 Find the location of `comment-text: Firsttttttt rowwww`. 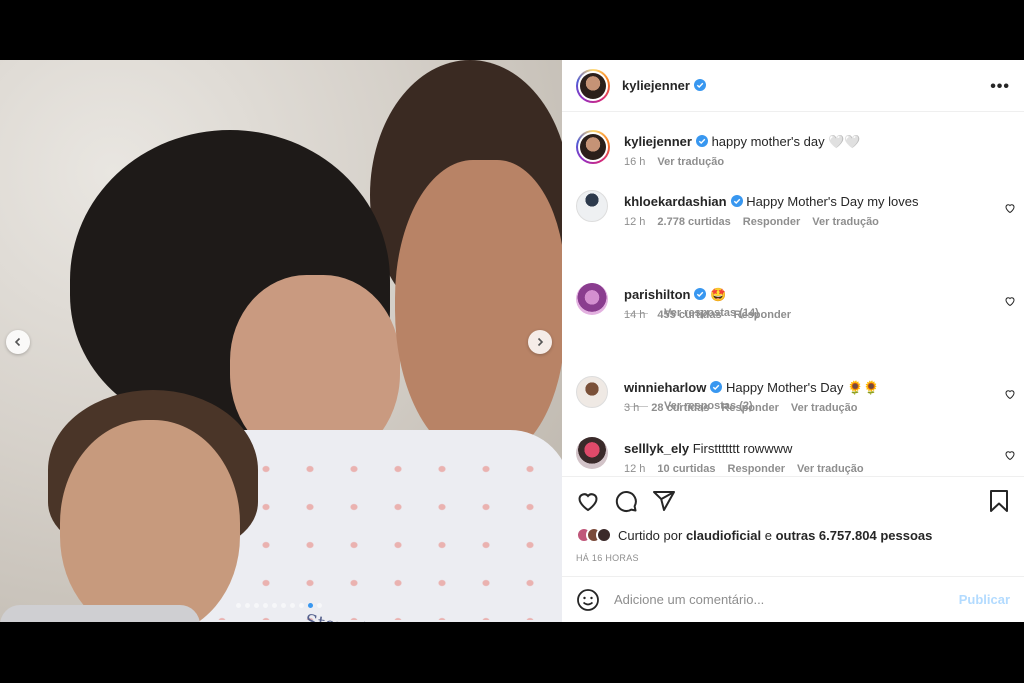

comment-text: Firsttttttt rowwww is located at coordinates (742, 448).